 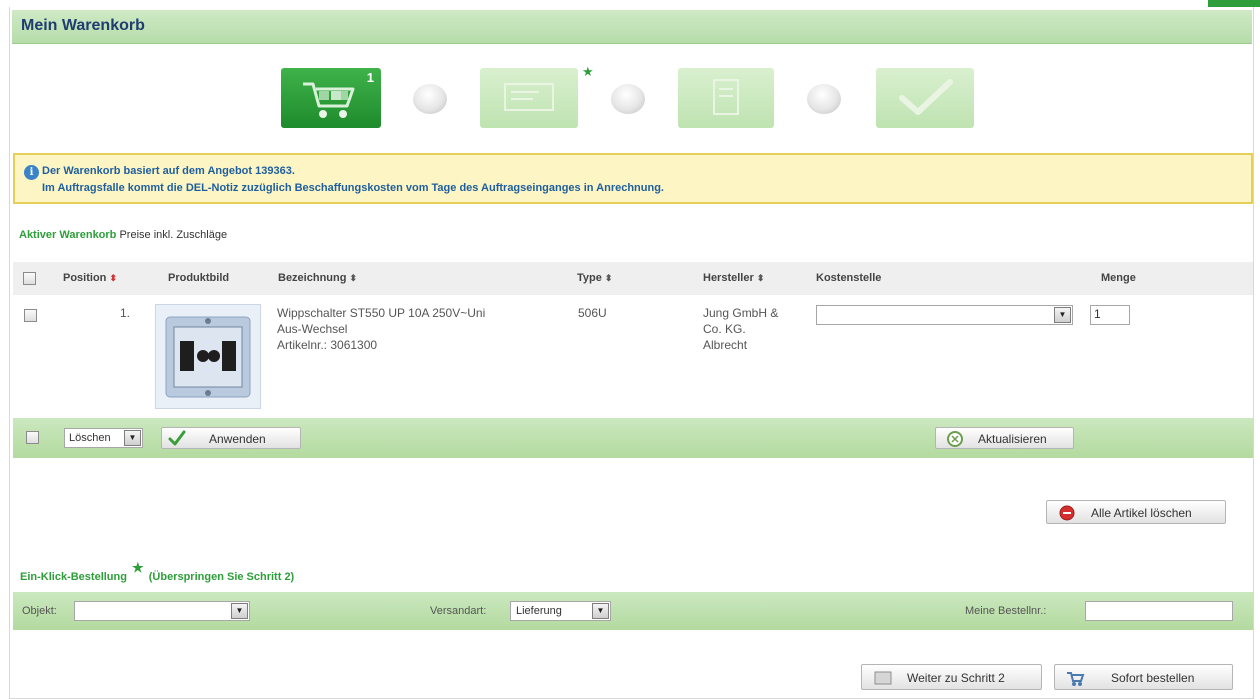 What do you see at coordinates (1067, 513) in the screenshot?
I see `delete-icon` at bounding box center [1067, 513].